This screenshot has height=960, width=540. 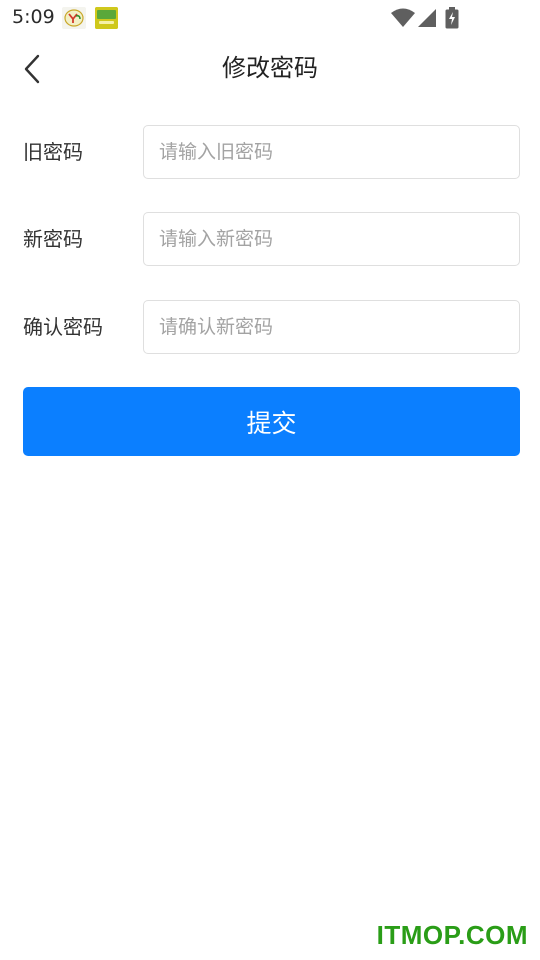 I want to click on old-password-row: 旧密码, so click(x=270, y=153).